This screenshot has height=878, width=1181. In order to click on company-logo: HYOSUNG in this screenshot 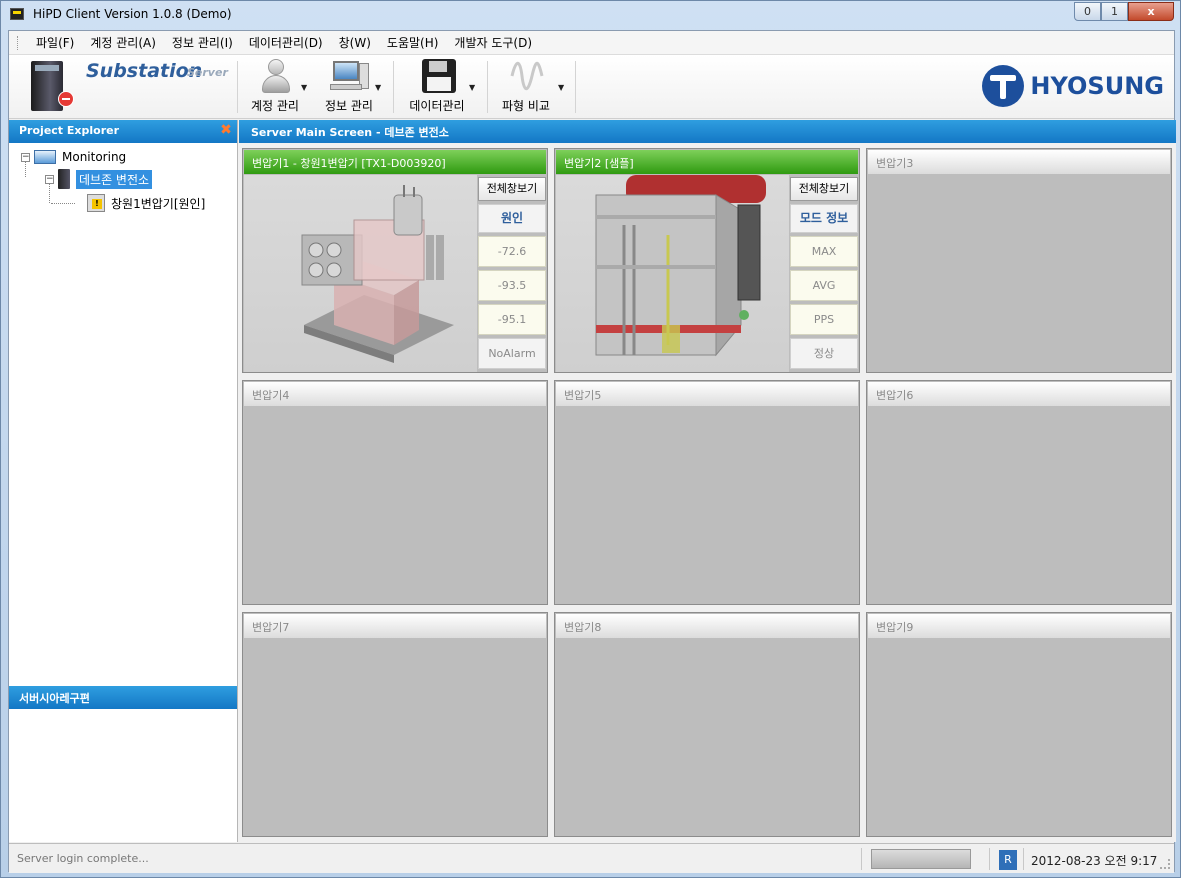, I will do `click(1073, 86)`.